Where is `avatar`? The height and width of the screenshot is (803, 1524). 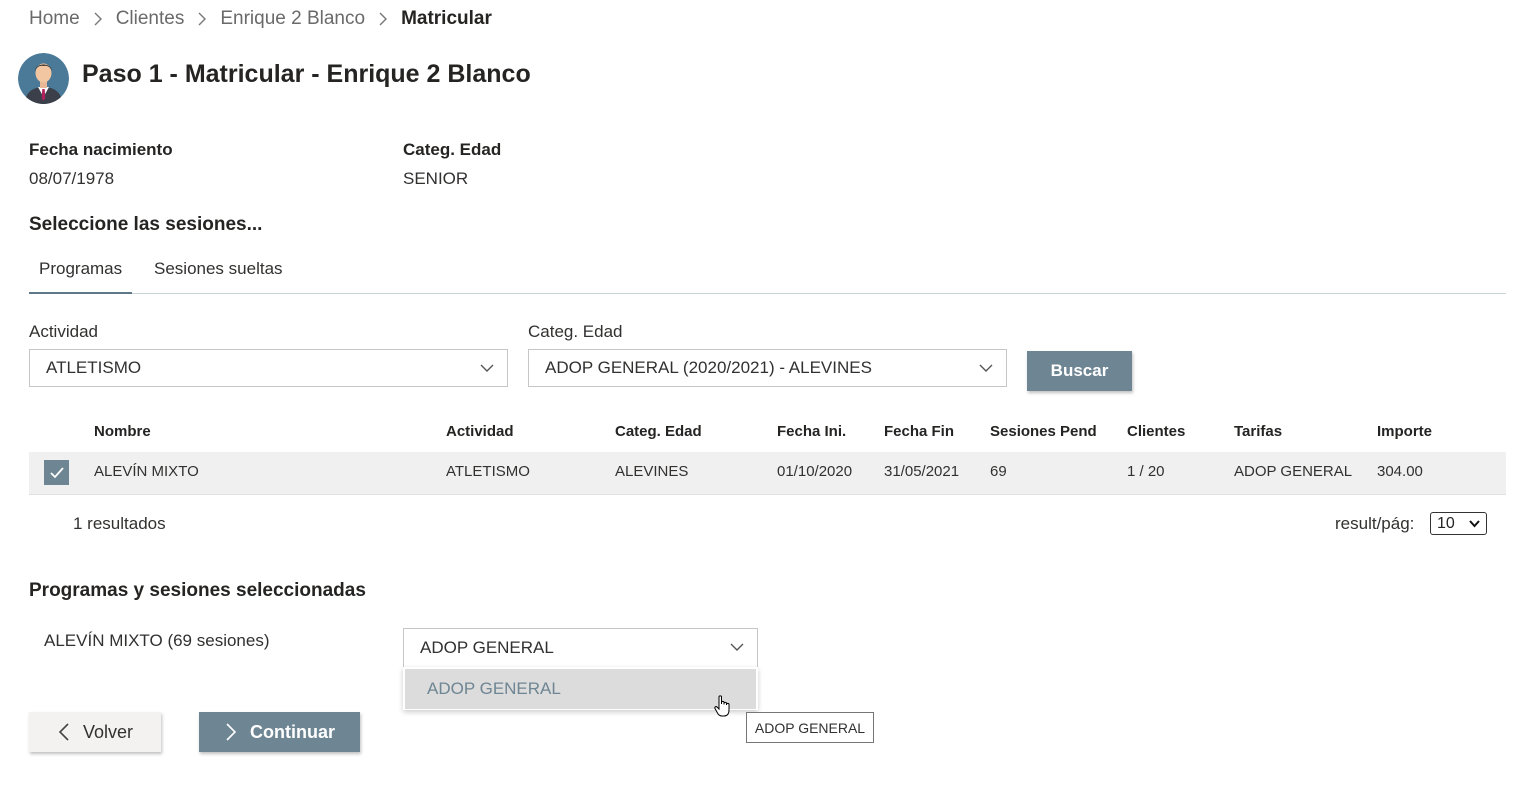
avatar is located at coordinates (43, 78).